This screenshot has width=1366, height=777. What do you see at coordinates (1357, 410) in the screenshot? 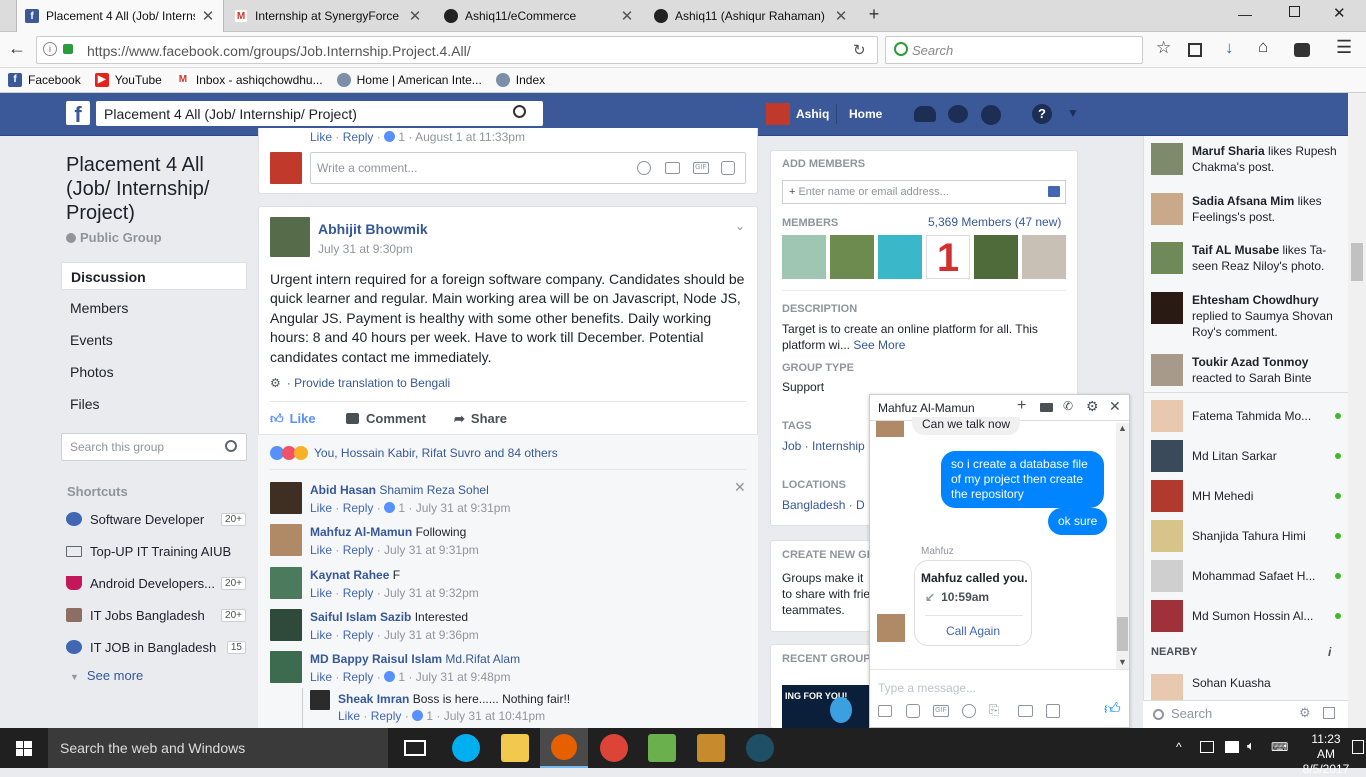
I see `page-scrollbar` at bounding box center [1357, 410].